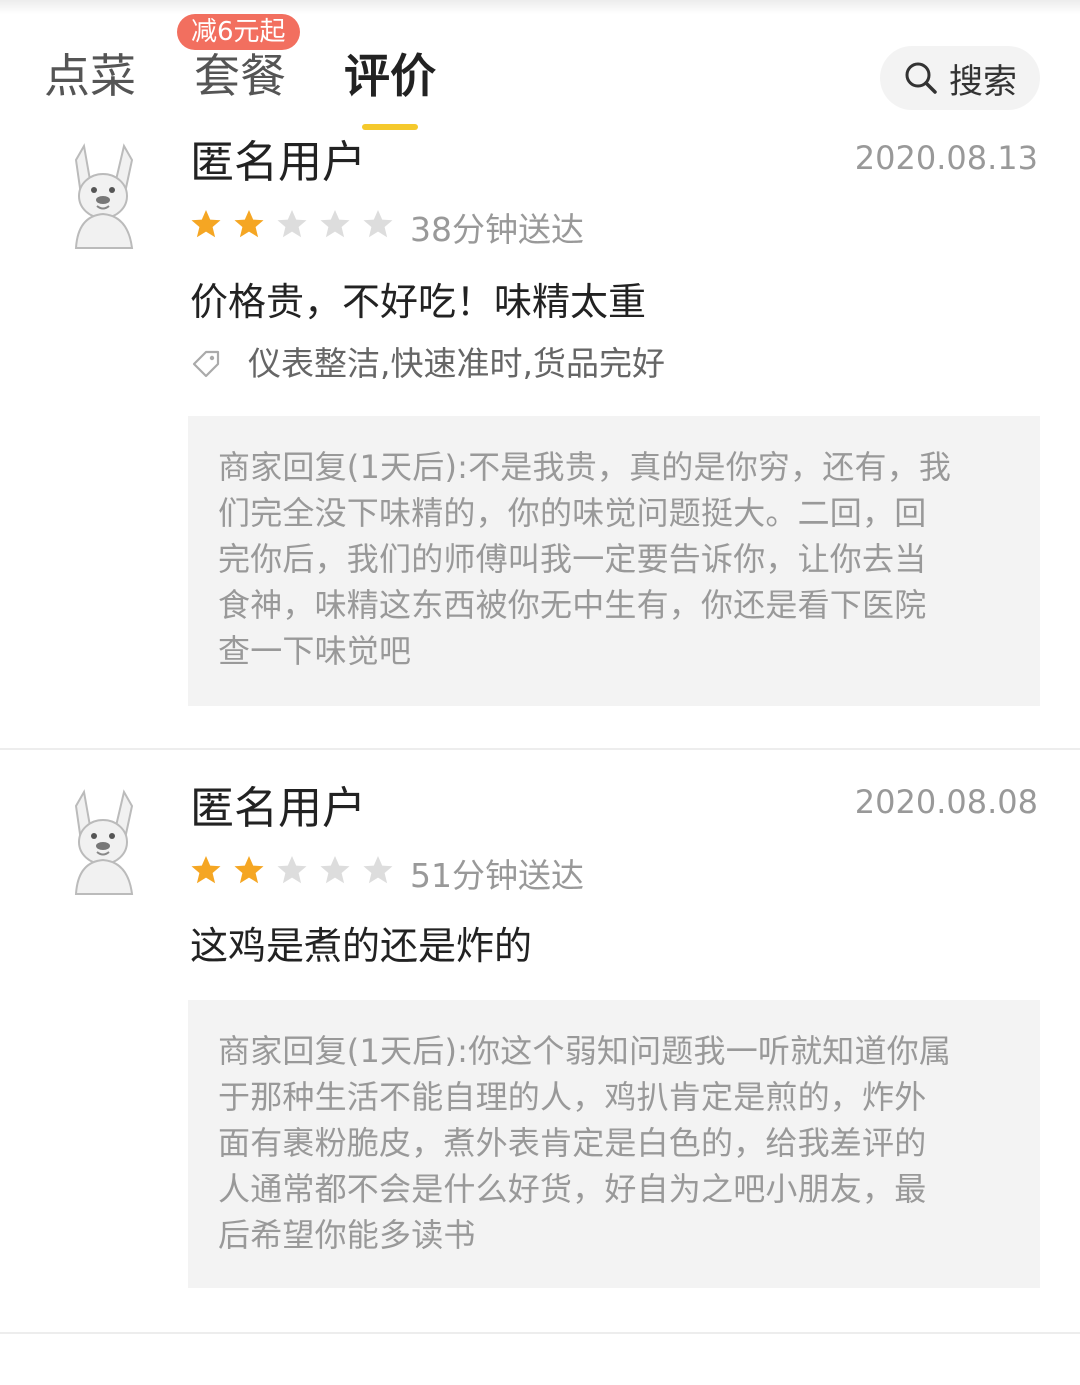  Describe the element at coordinates (497, 875) in the screenshot. I see `delivery-time: 51分钟送达` at that location.